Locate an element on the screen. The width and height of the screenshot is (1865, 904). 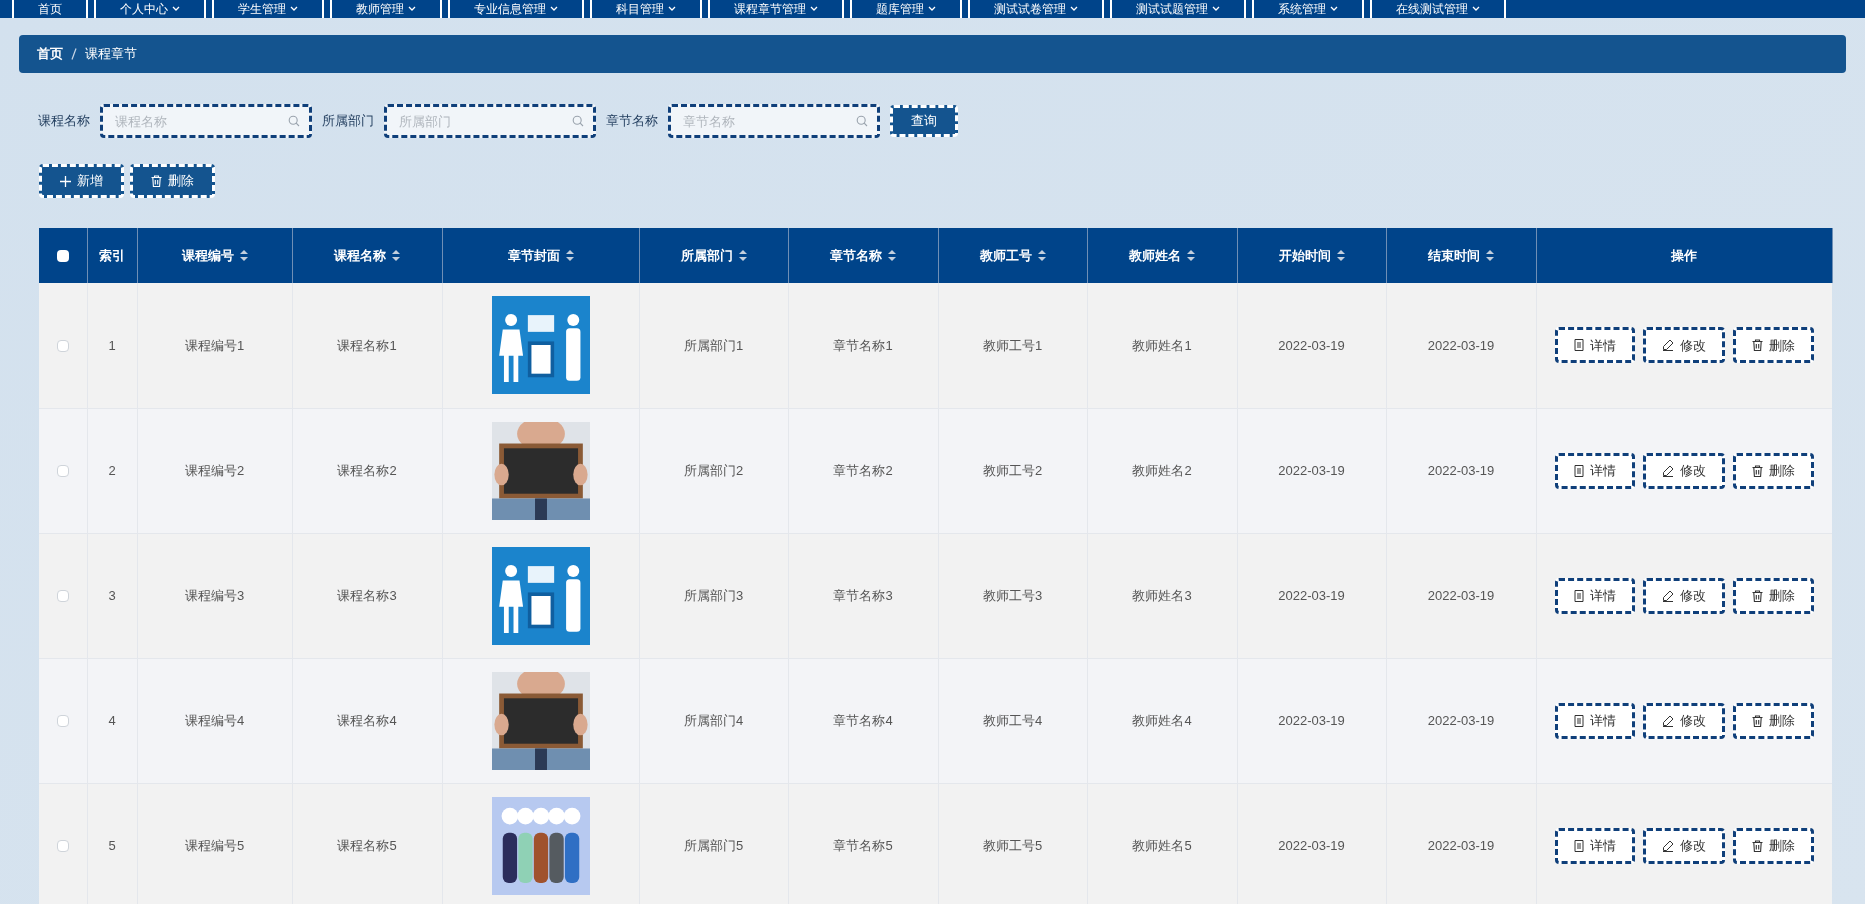
column-header: 结束时间 is located at coordinates (1454, 255).